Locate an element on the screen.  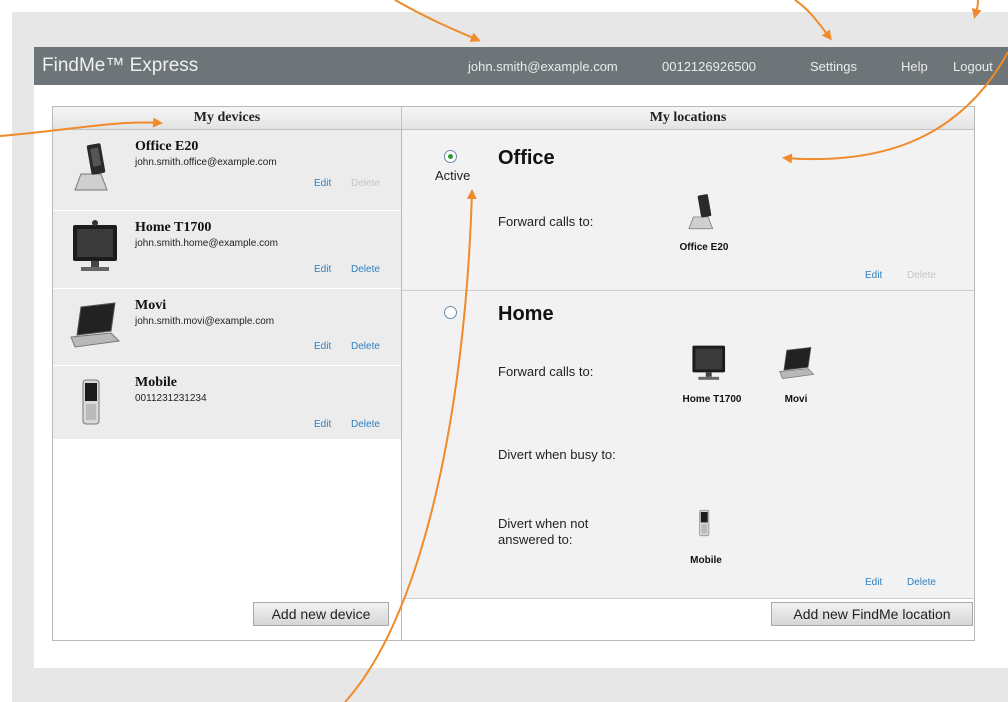
arrow-to-email is located at coordinates (437, 21).